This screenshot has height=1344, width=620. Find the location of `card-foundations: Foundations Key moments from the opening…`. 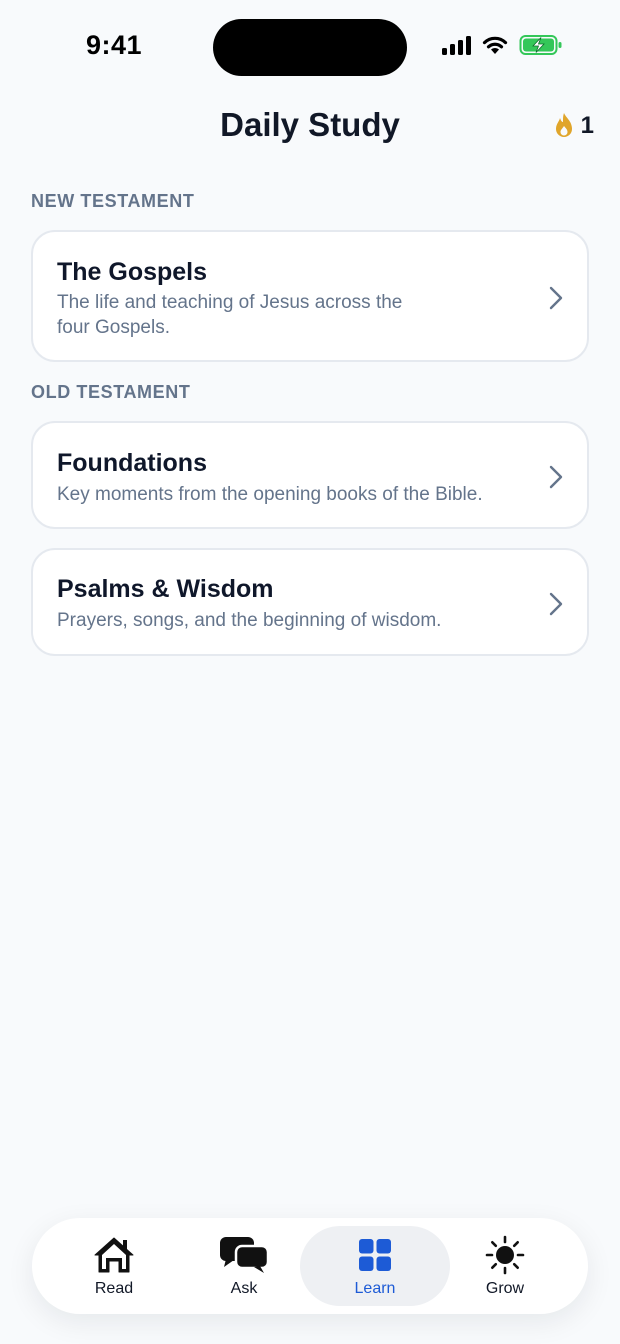

card-foundations: Foundations Key moments from the opening… is located at coordinates (310, 475).